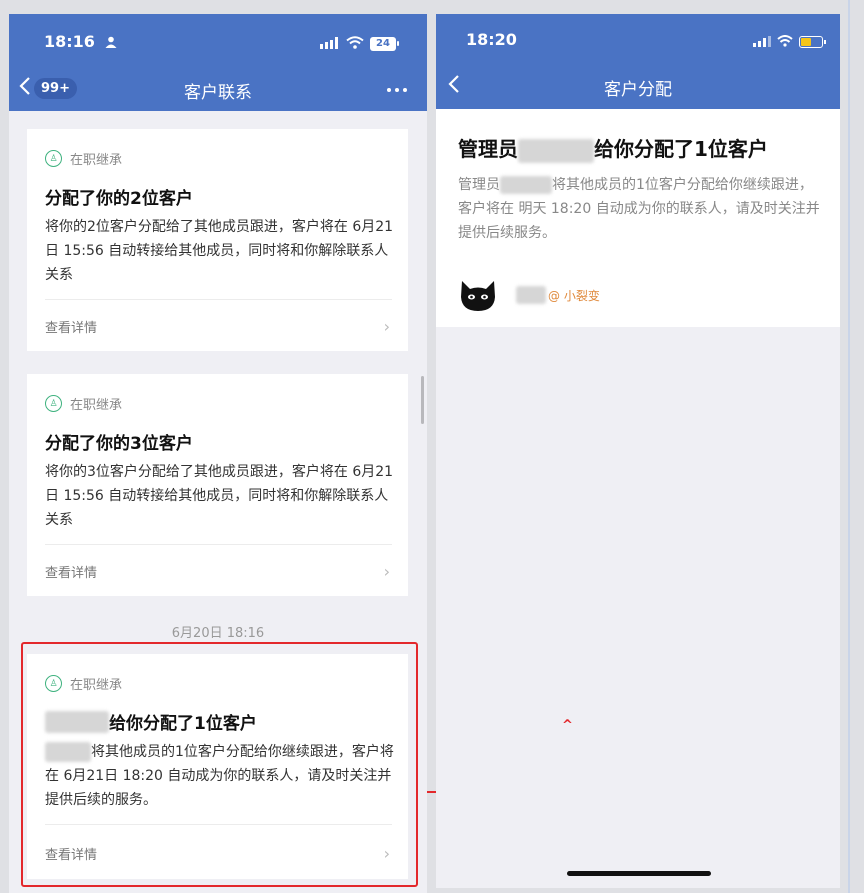 The height and width of the screenshot is (893, 864). What do you see at coordinates (389, 90) in the screenshot?
I see `more-icon` at bounding box center [389, 90].